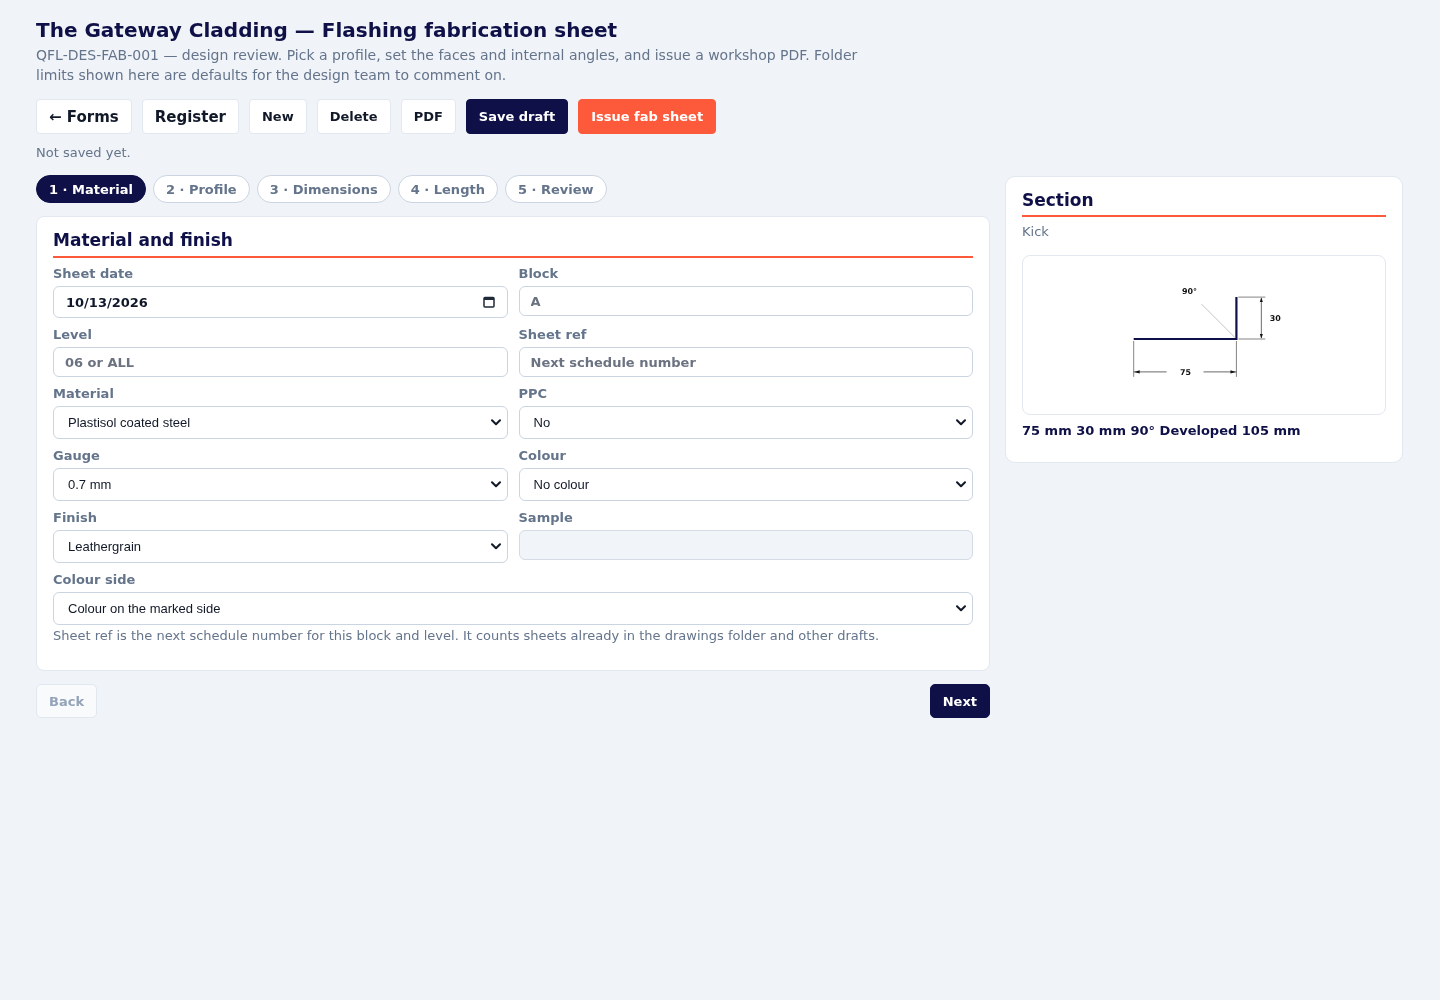  Describe the element at coordinates (280, 302) in the screenshot. I see `date-field: 10/13/2026` at that location.